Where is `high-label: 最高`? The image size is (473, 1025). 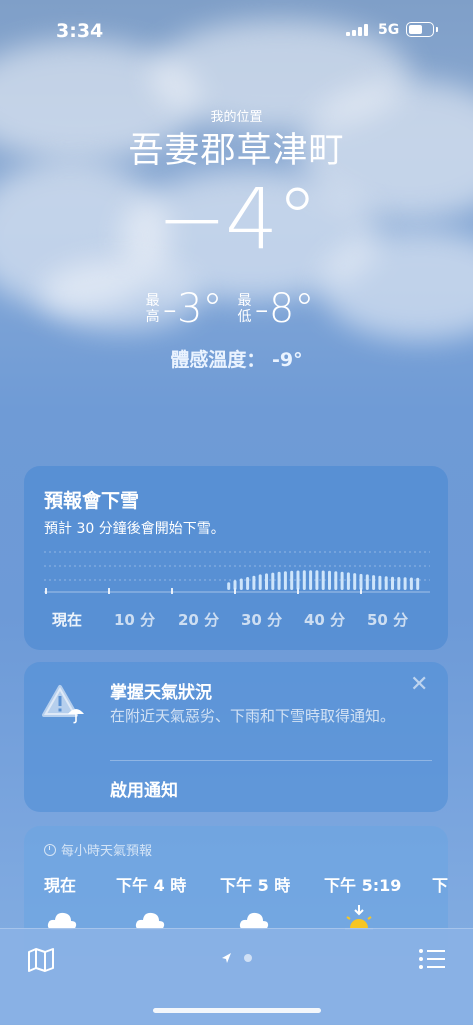 high-label: 最高 is located at coordinates (152, 309).